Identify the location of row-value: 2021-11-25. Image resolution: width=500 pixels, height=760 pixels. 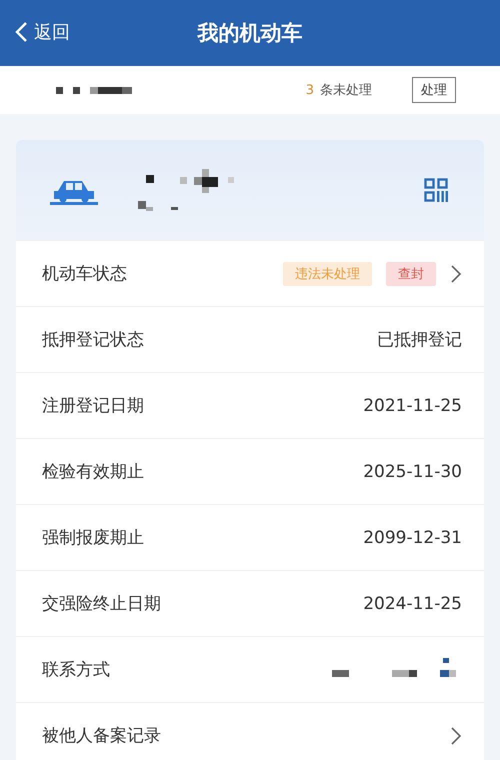
(412, 406).